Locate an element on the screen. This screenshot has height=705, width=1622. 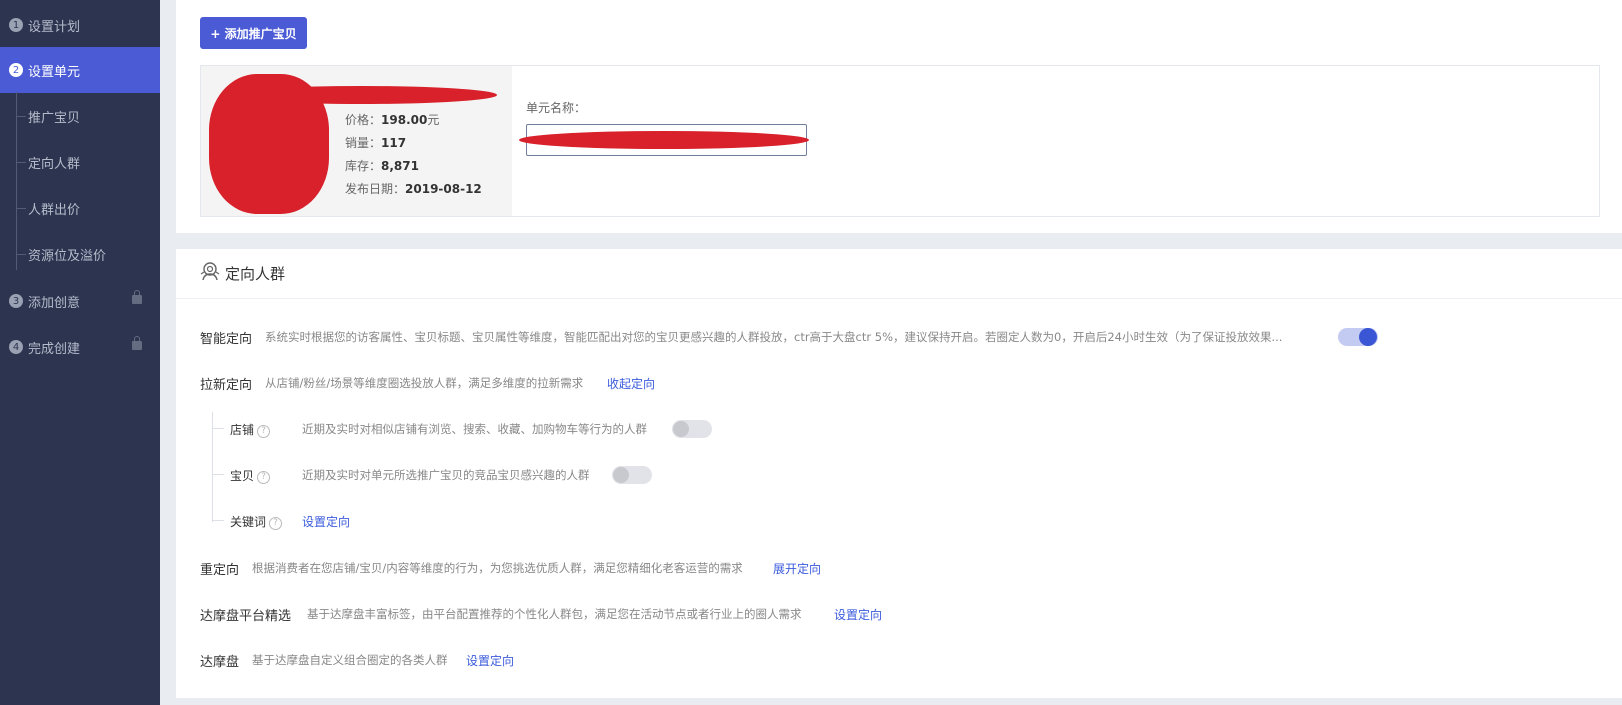
shop-targeting-desc: 近期及实时对相似店铺有浏览、搜索、收藏、加购物车等行为的人群 is located at coordinates (474, 429).